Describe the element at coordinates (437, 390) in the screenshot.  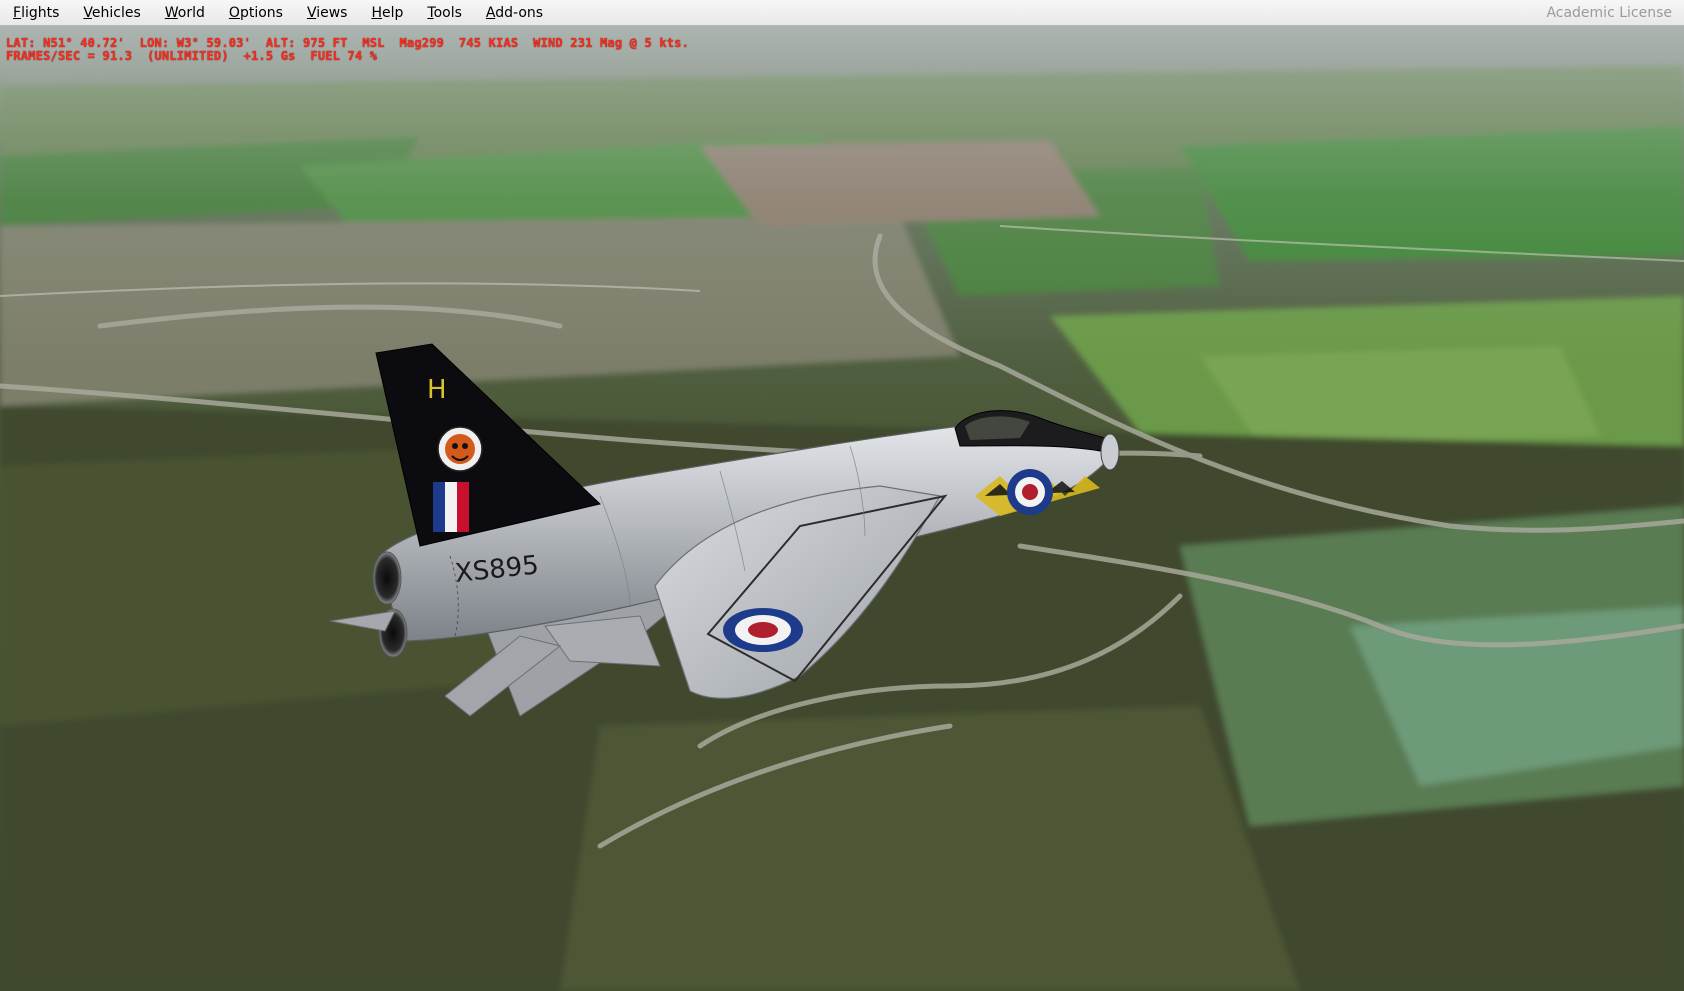
I see `tail-code: H` at that location.